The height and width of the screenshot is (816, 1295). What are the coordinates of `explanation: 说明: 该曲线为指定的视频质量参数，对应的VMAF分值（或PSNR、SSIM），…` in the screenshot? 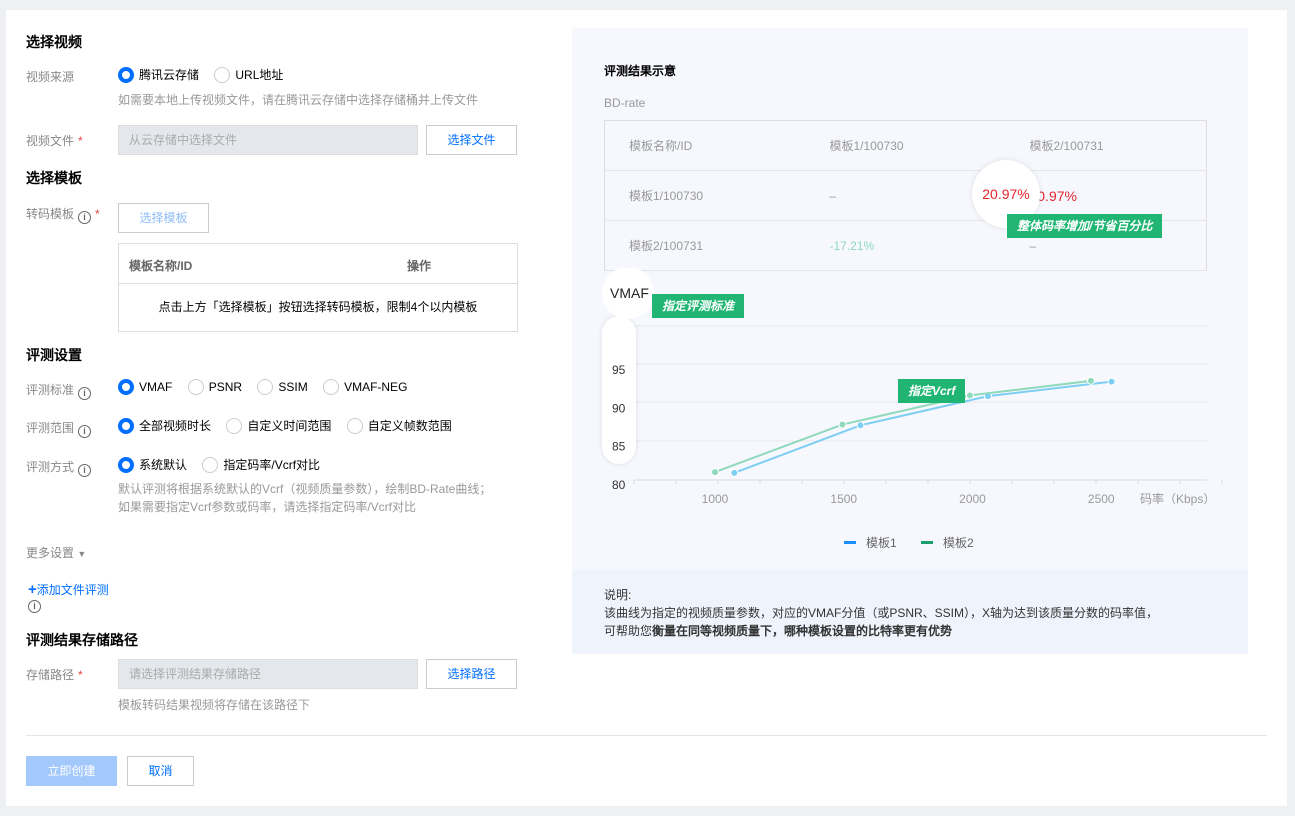 It's located at (910, 612).